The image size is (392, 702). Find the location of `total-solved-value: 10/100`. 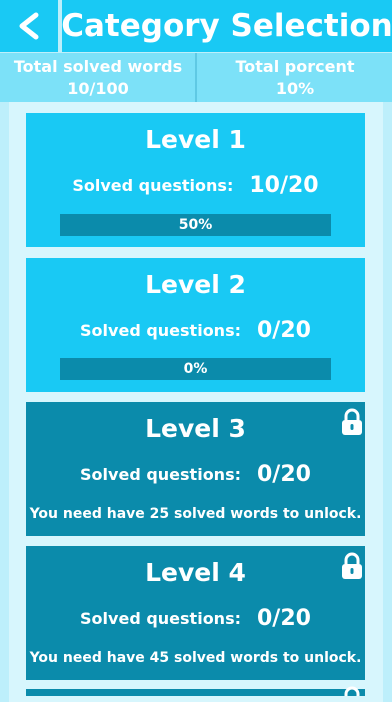

total-solved-value: 10/100 is located at coordinates (98, 88).